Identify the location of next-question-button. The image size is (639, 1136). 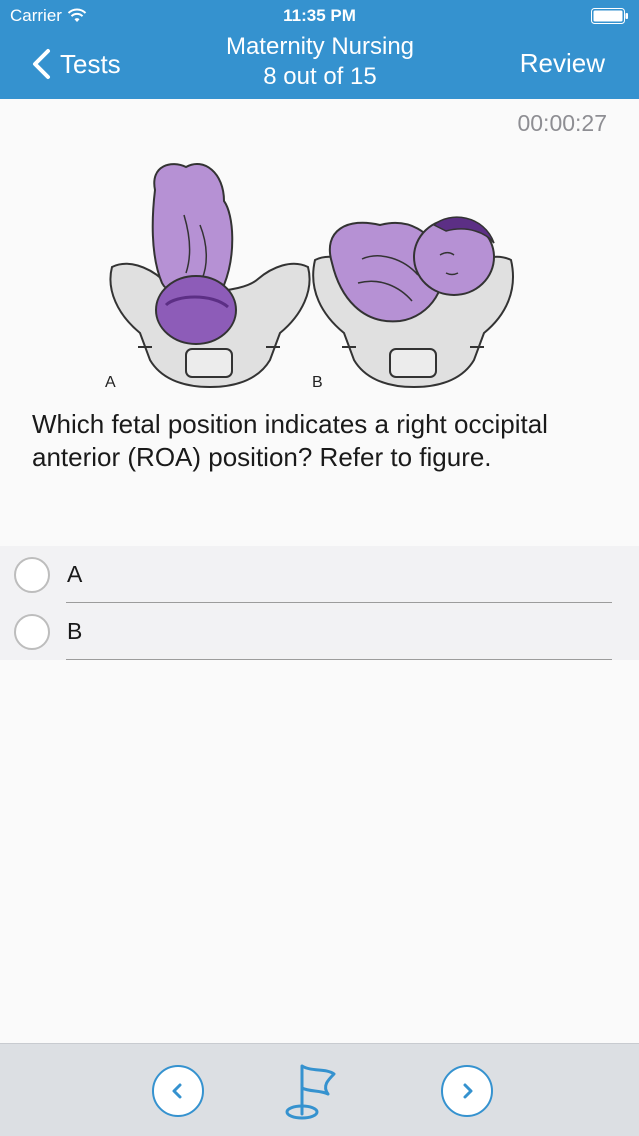
(467, 1091).